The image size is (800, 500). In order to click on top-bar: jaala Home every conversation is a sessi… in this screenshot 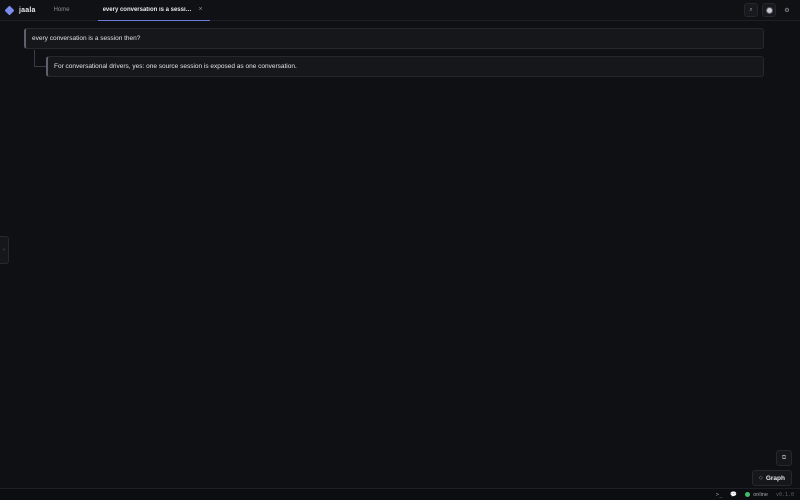, I will do `click(400, 10)`.